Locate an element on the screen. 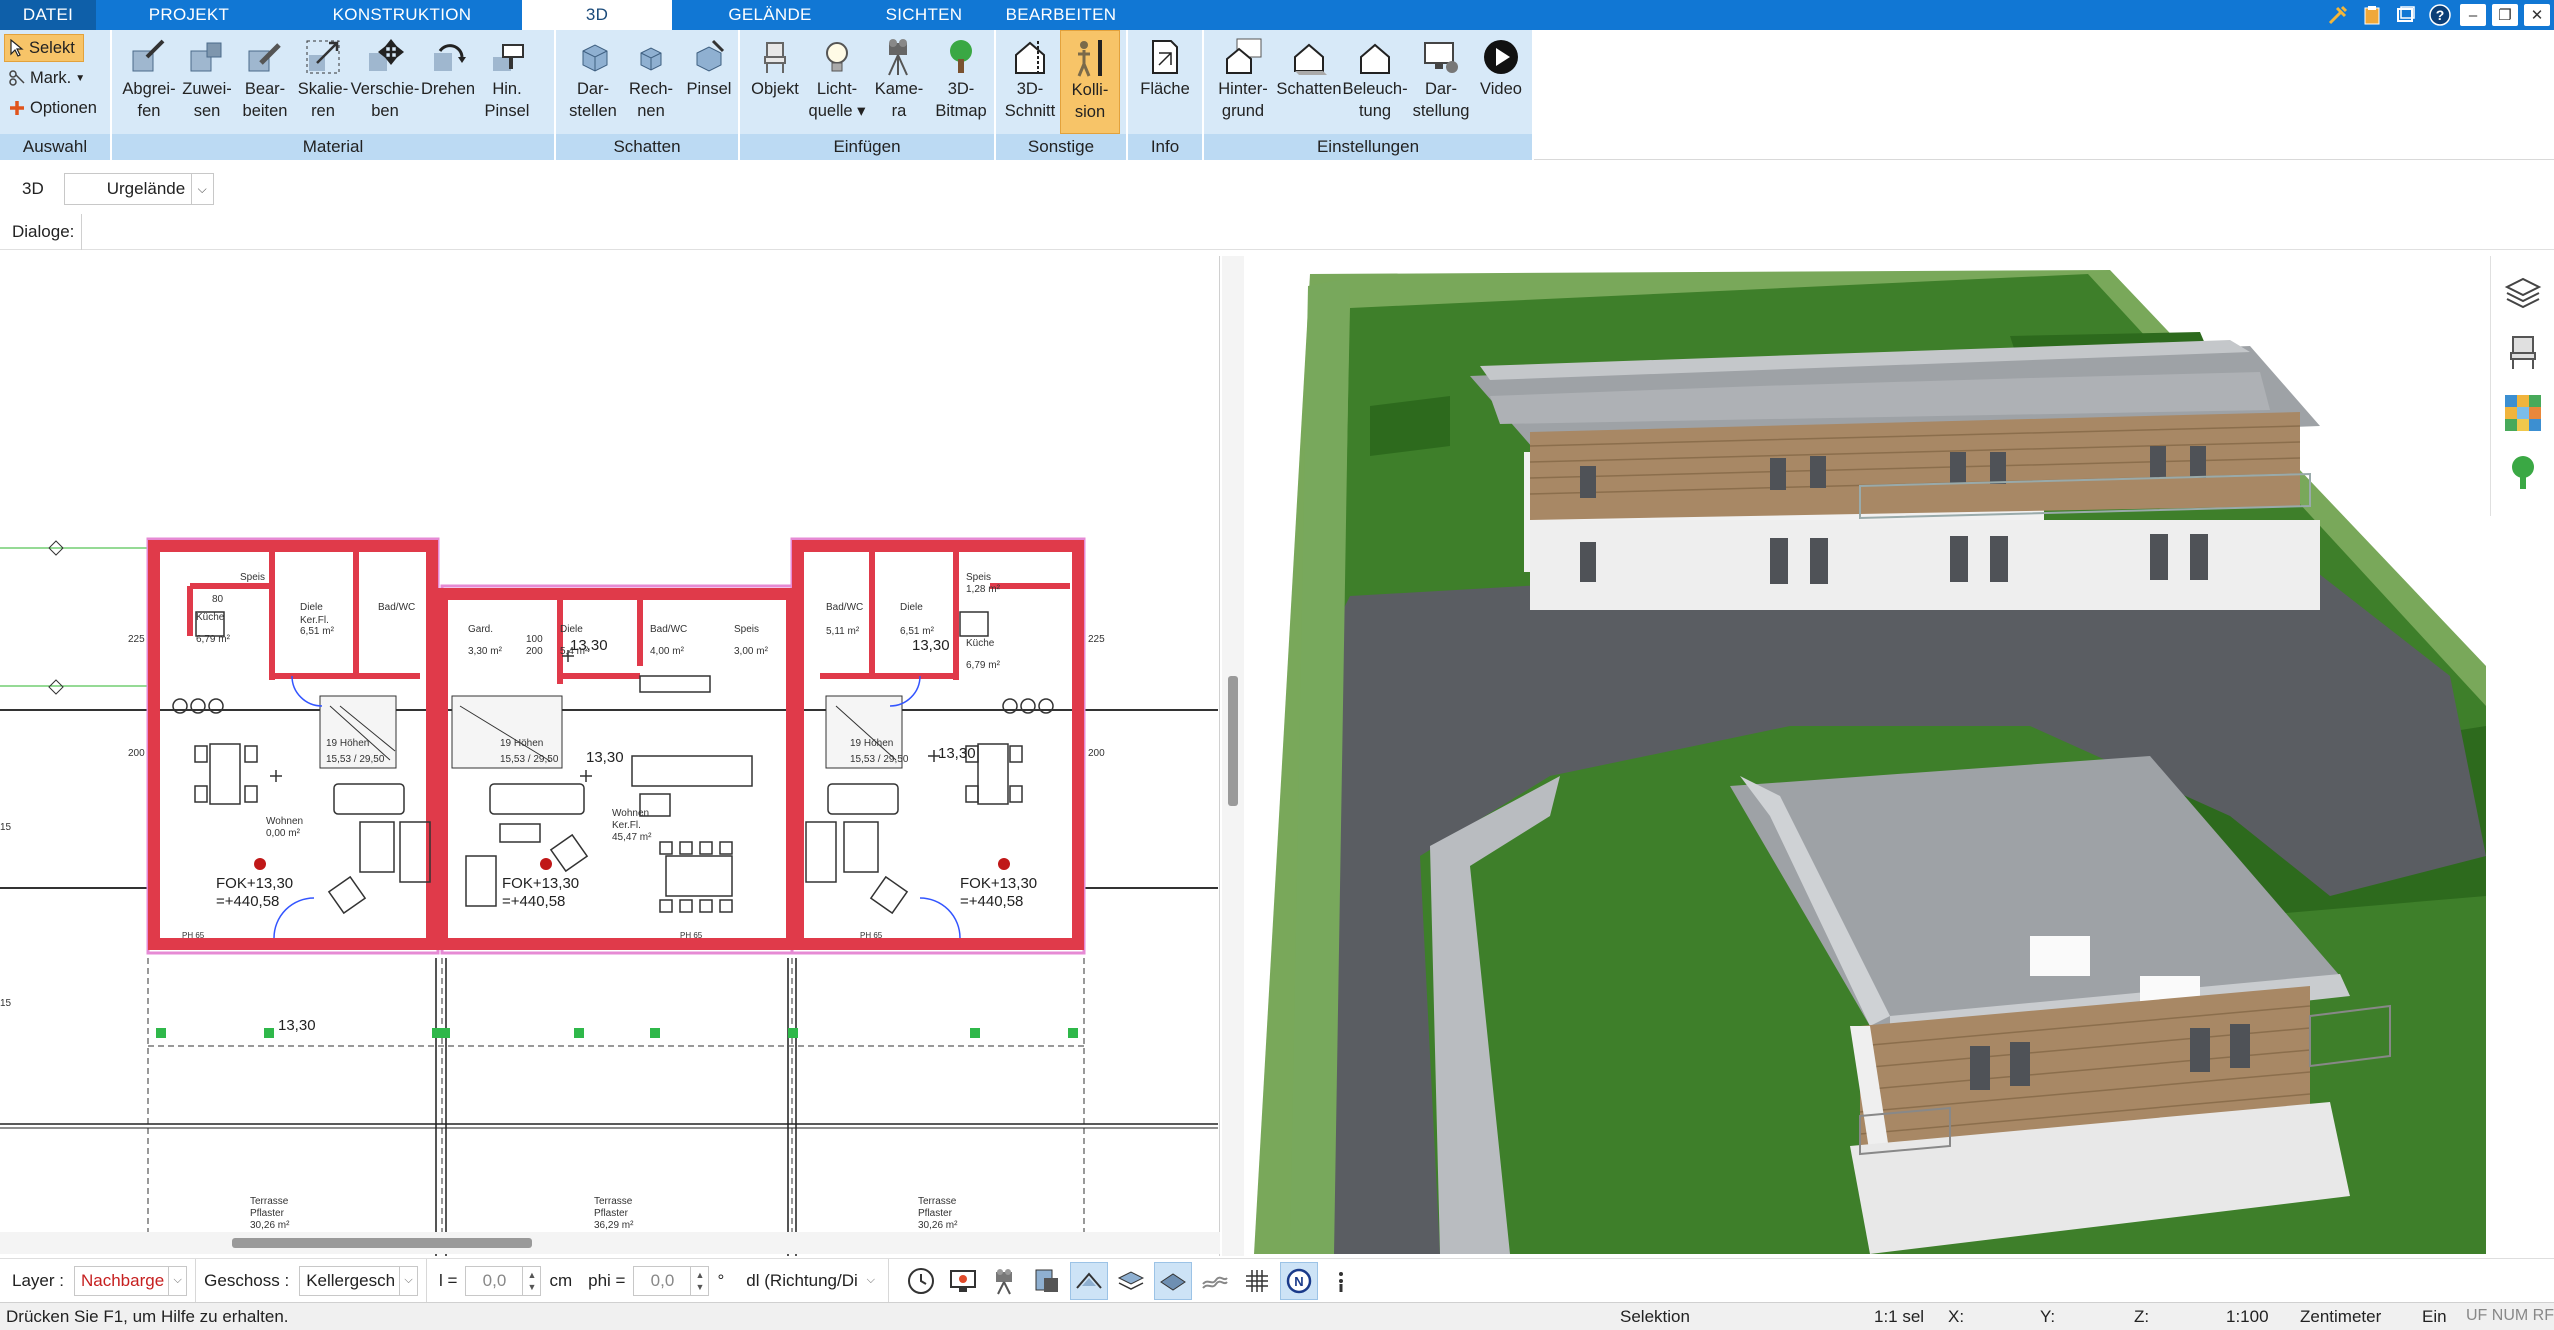 The image size is (2554, 1330). chevron-down-icon: ⌵ is located at coordinates (201, 189).